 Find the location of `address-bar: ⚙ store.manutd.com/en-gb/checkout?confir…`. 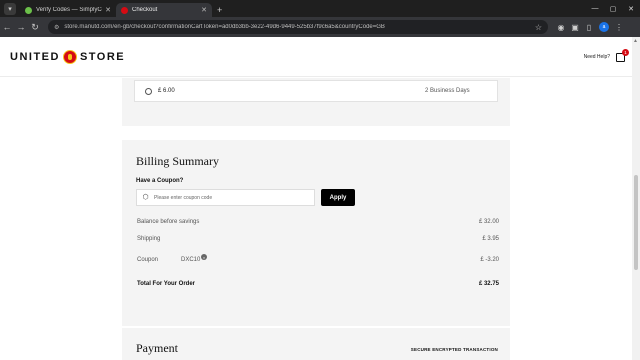

address-bar: ⚙ store.manutd.com/en-gb/checkout?confir… is located at coordinates (298, 27).